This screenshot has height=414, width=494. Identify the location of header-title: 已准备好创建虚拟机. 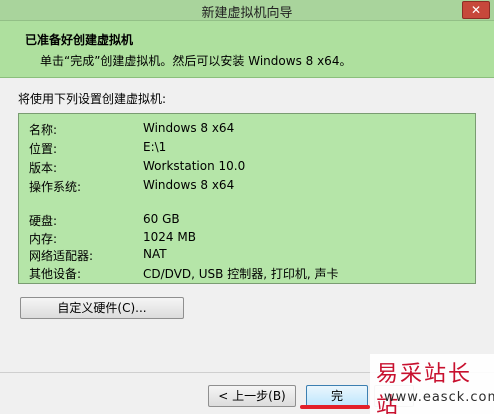
(79, 40).